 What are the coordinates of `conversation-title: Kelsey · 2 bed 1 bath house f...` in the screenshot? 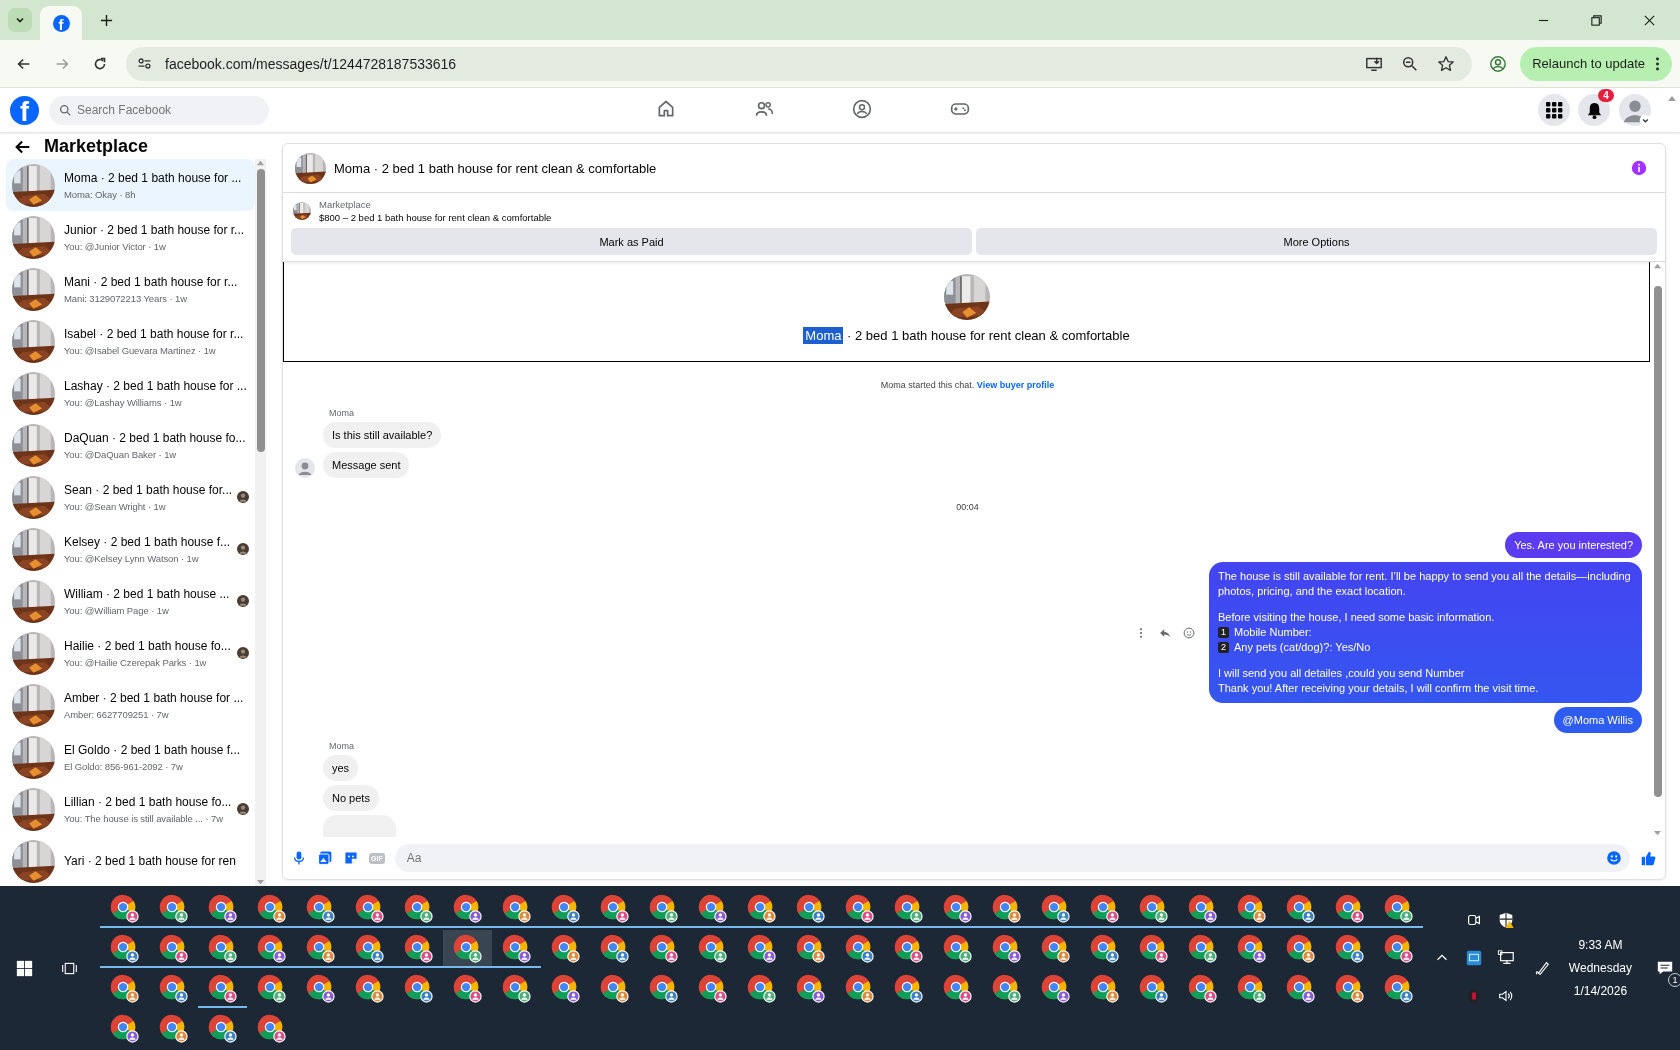 It's located at (146, 541).